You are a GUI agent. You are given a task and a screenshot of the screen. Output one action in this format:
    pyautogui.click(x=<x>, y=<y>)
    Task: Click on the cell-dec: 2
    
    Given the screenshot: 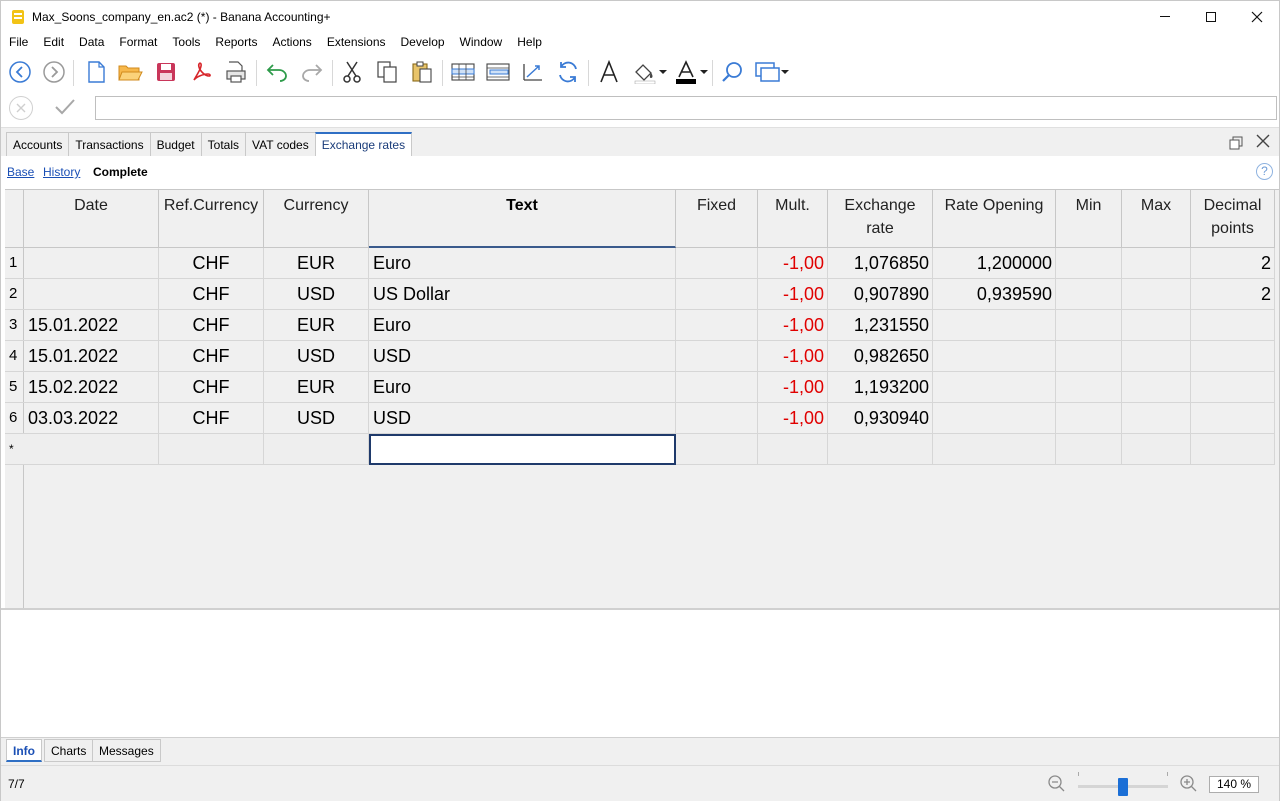 What is the action you would take?
    pyautogui.click(x=1233, y=294)
    